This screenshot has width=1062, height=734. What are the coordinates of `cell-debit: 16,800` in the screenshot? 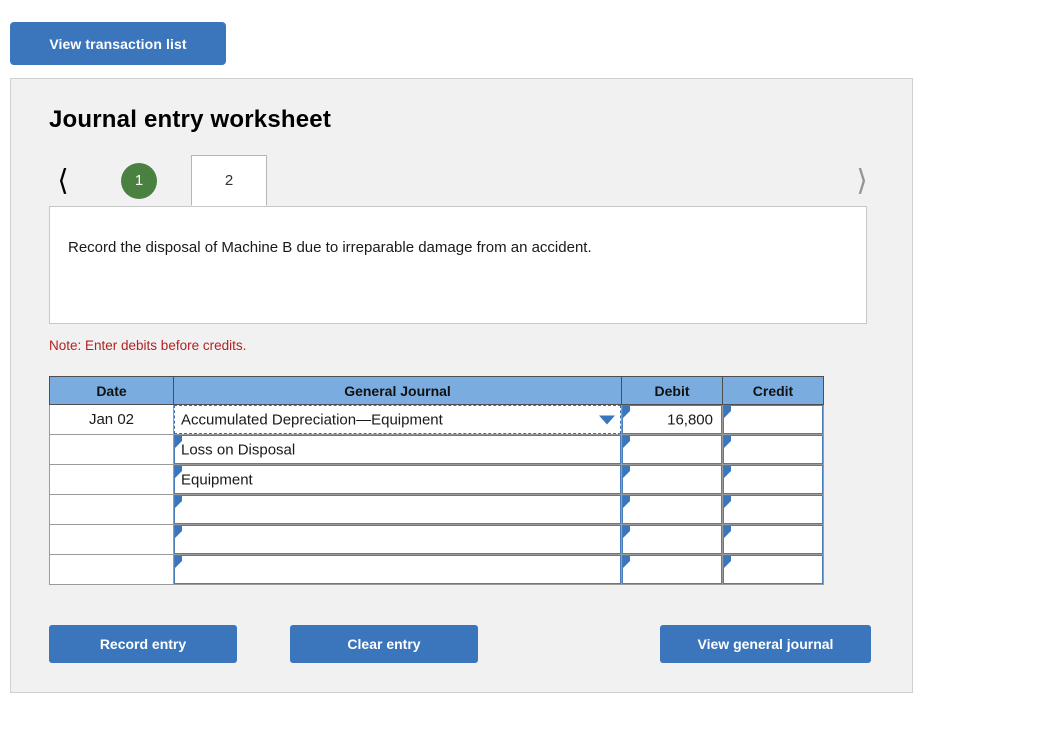 It's located at (672, 419).